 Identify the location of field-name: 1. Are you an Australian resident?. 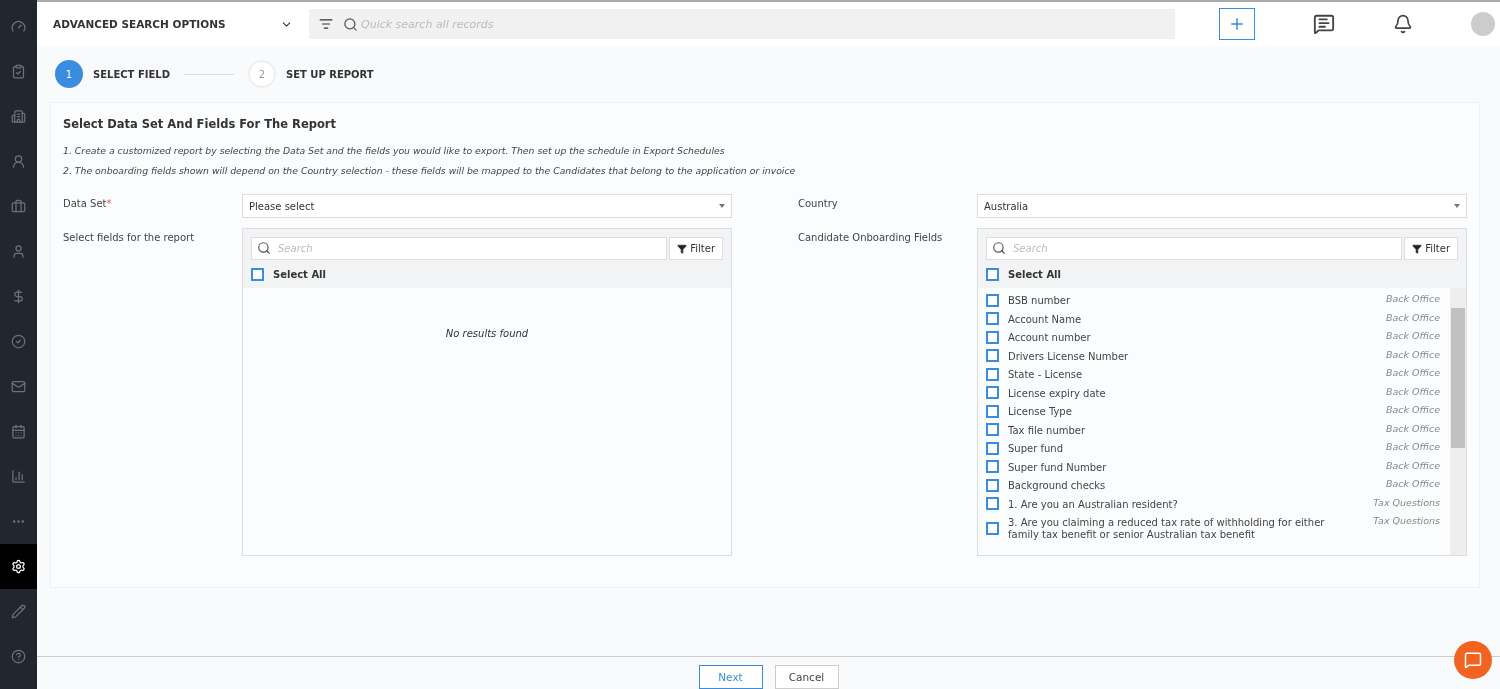
(1093, 504).